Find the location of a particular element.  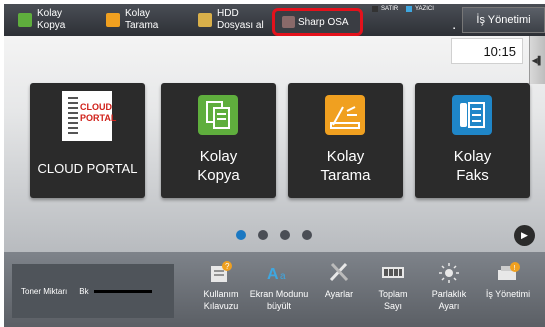

brightness-button: Parlaklık Ayarı is located at coordinates (449, 291).